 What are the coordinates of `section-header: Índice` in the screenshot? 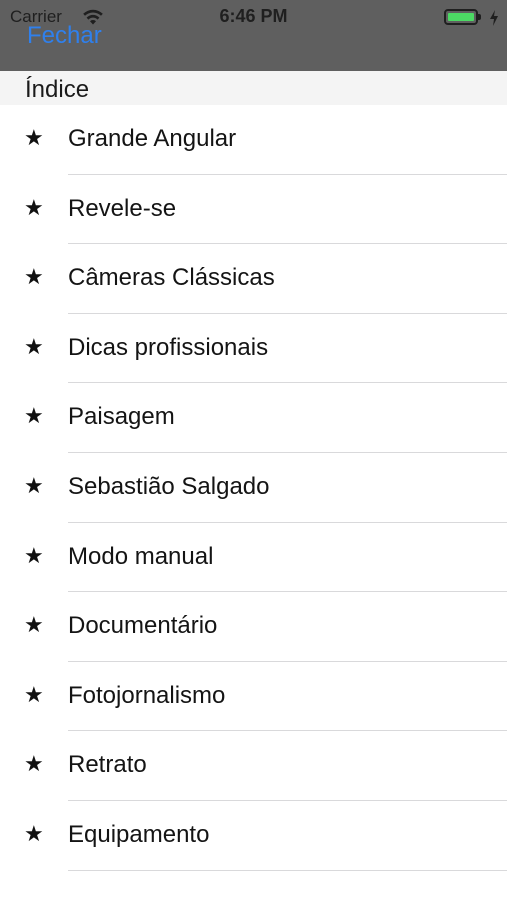 It's located at (253, 88).